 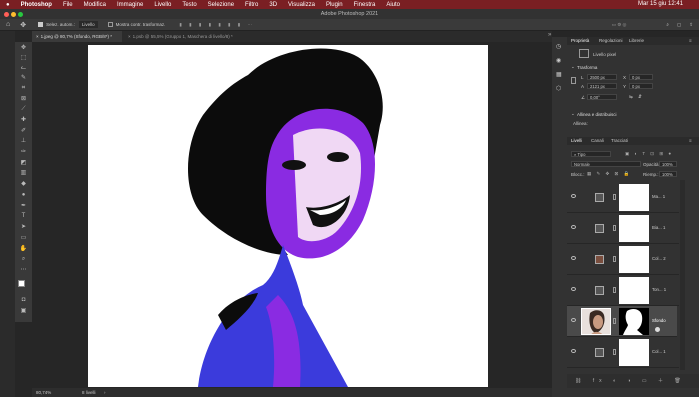 I want to click on menu-plugin: Plugin, so click(x=334, y=5).